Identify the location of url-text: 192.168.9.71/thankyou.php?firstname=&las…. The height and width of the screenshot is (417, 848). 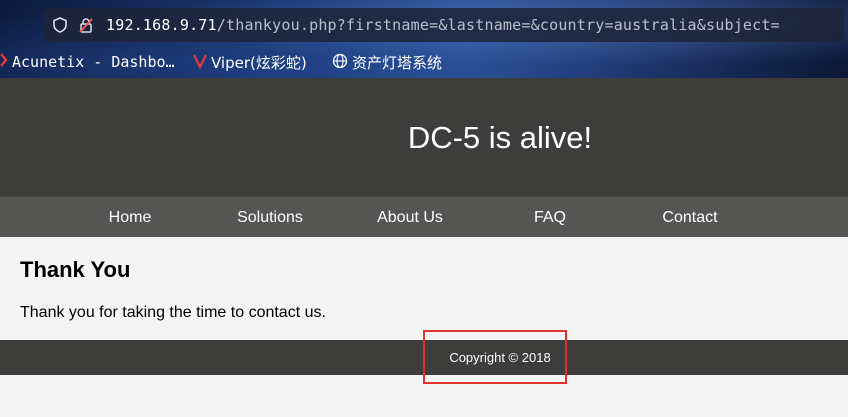
(443, 25).